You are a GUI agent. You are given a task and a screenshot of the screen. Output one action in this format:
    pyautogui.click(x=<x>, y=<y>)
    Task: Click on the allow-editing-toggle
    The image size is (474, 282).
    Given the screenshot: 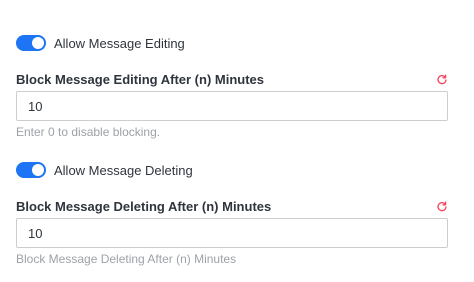 What is the action you would take?
    pyautogui.click(x=31, y=43)
    